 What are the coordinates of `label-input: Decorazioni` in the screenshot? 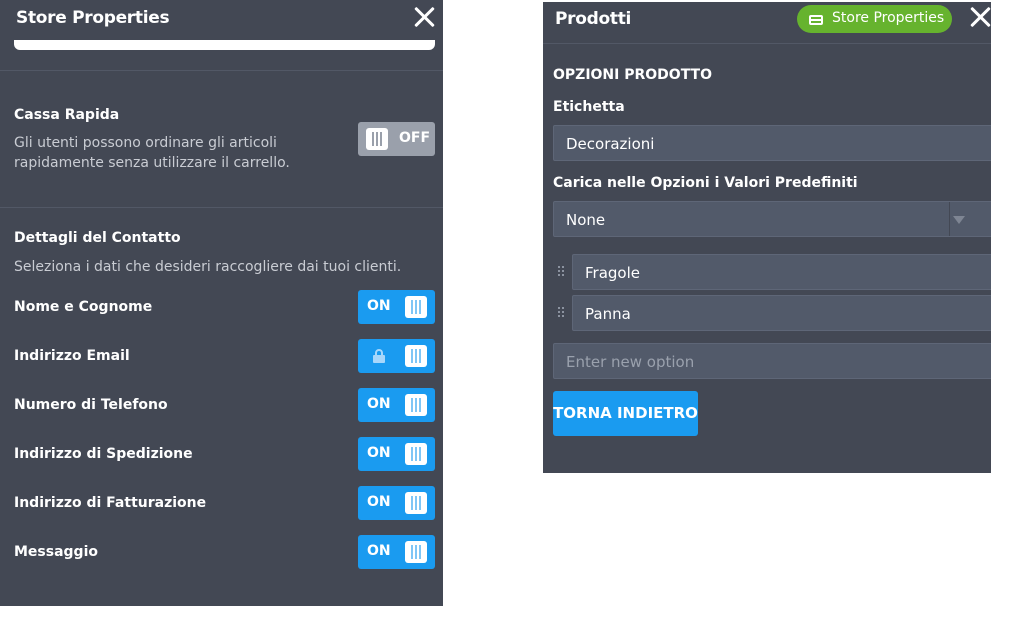 It's located at (772, 143).